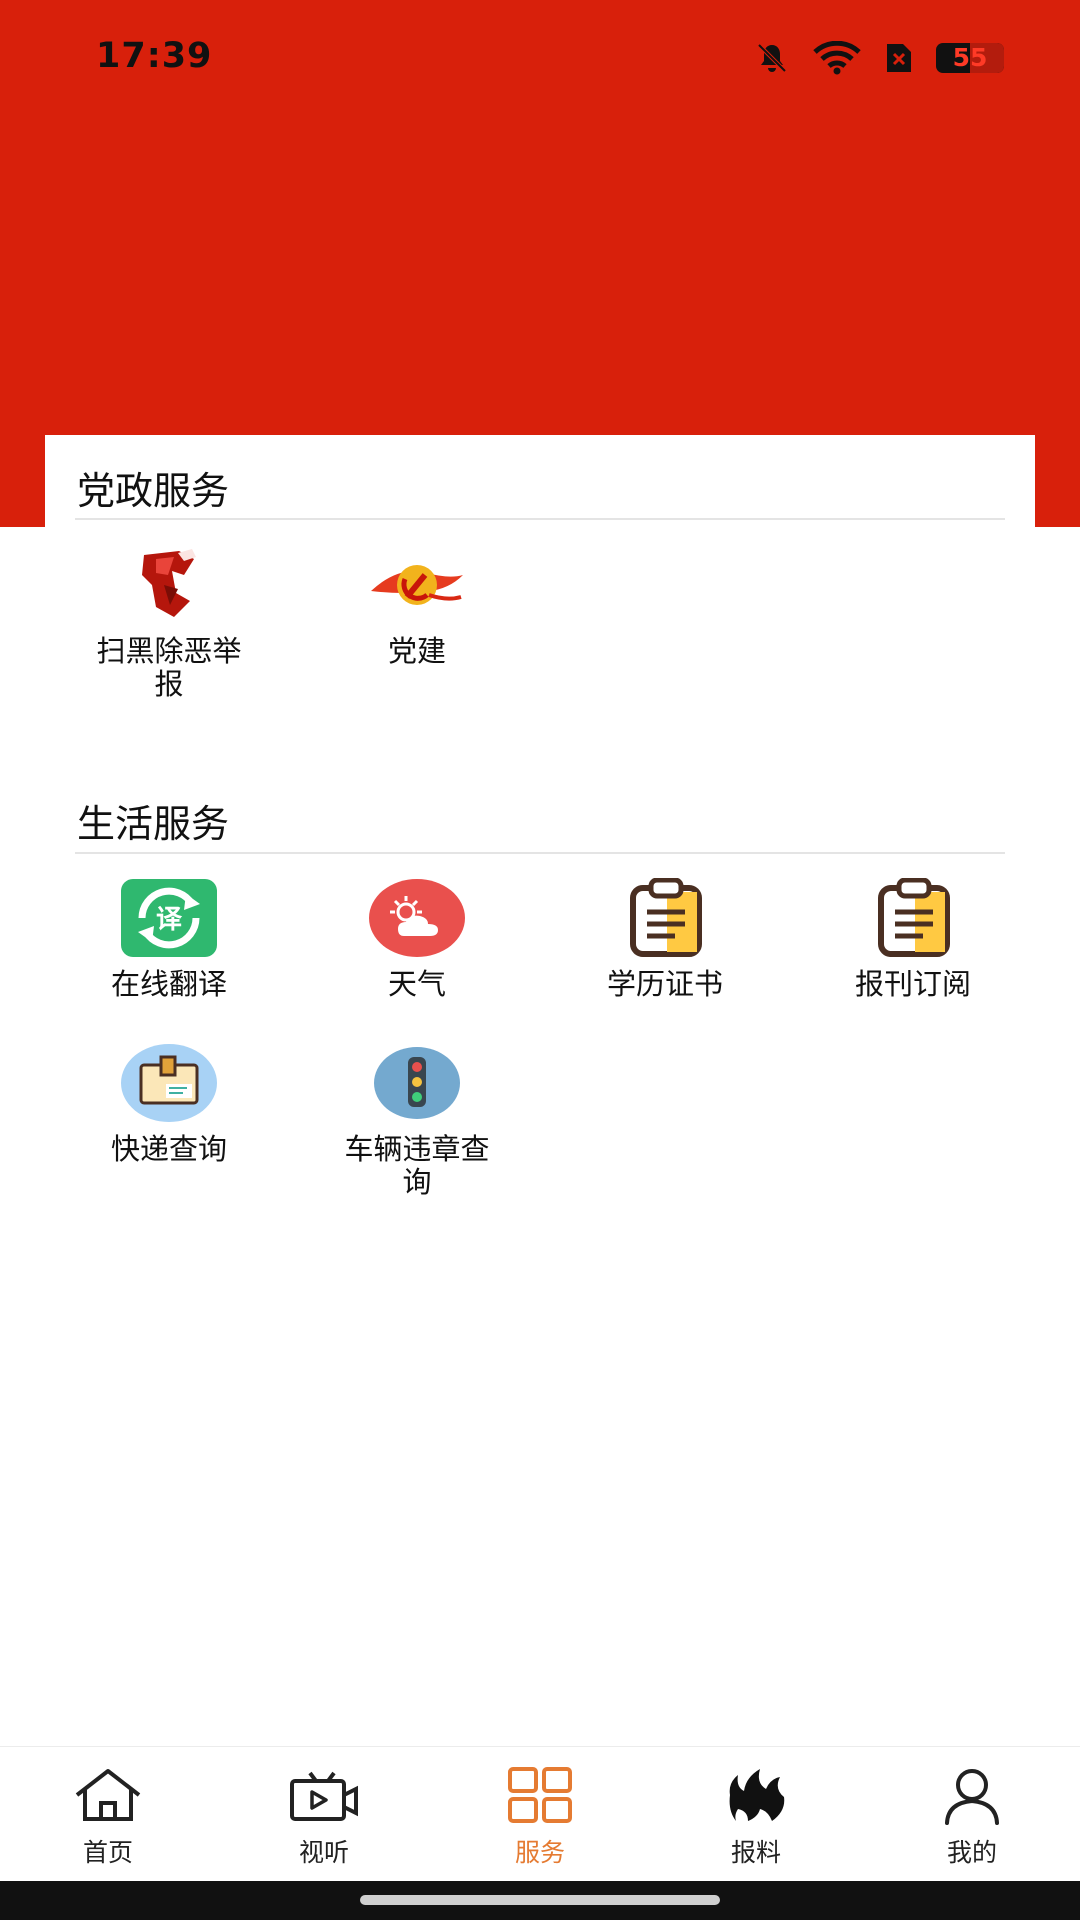 The height and width of the screenshot is (1920, 1080). I want to click on nav-video: 视听, so click(324, 1814).